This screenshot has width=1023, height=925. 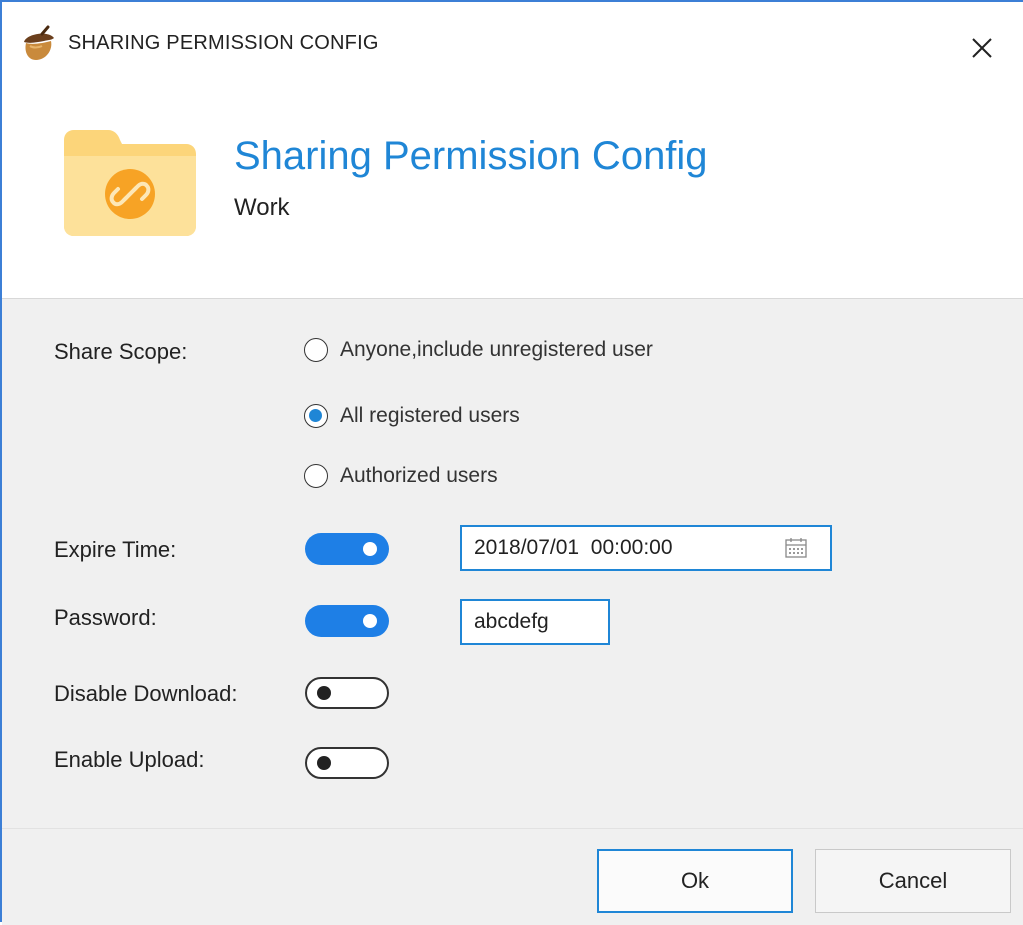 I want to click on disable-download-toggle, so click(x=347, y=693).